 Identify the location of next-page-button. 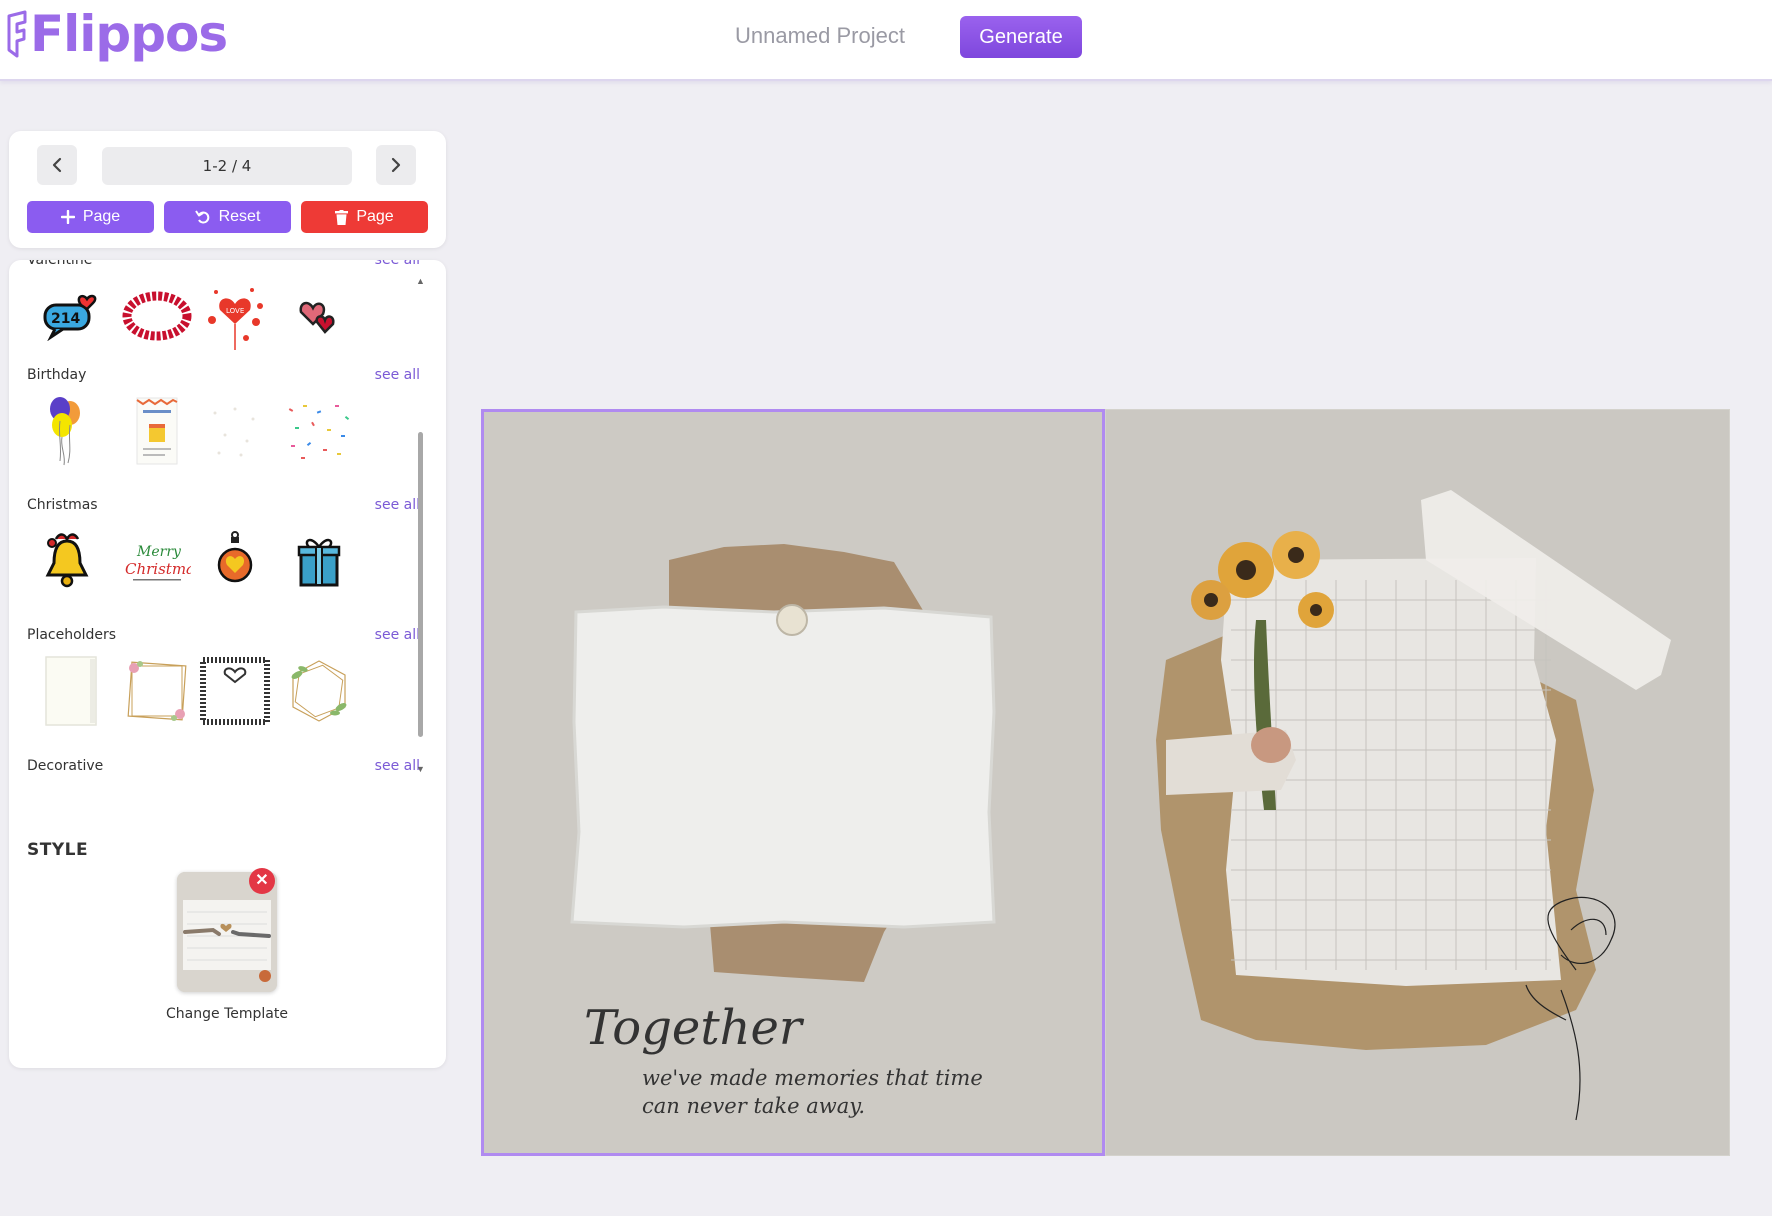
(396, 165).